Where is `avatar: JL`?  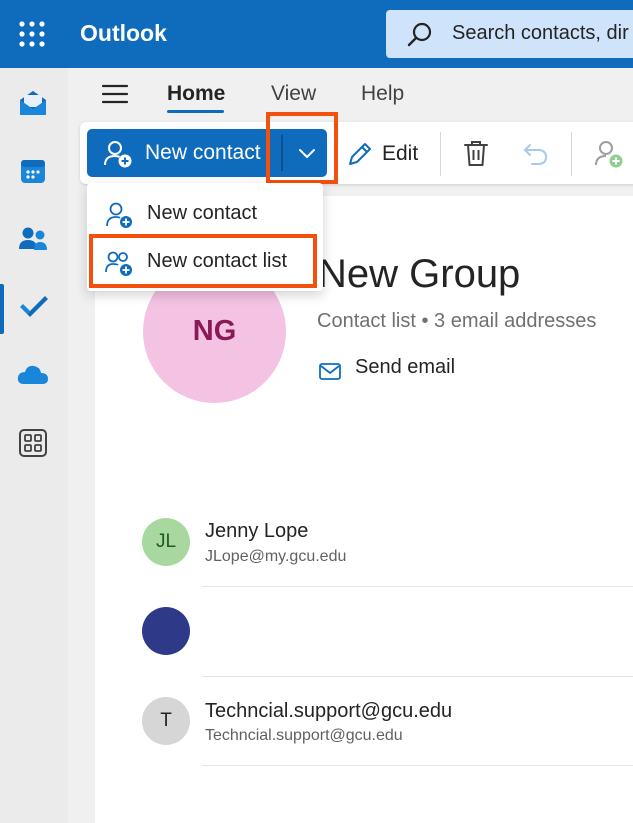 avatar: JL is located at coordinates (166, 542).